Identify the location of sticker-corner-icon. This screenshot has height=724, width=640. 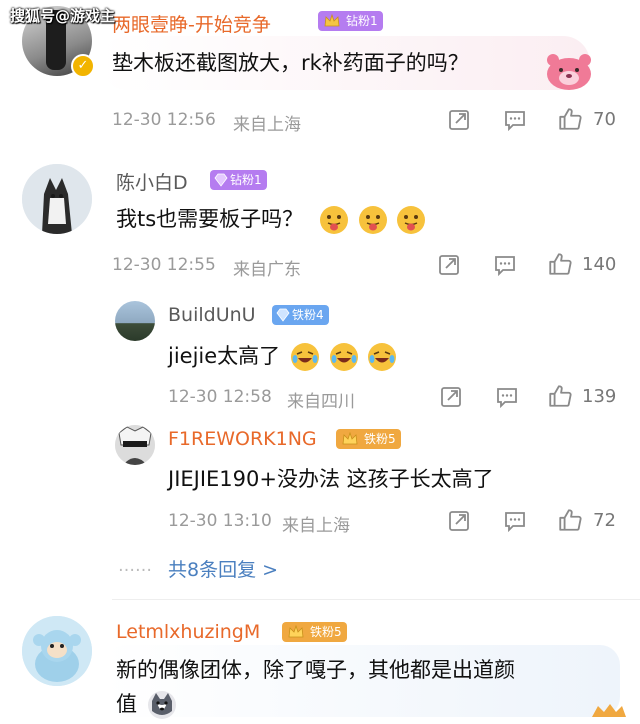
(608, 708).